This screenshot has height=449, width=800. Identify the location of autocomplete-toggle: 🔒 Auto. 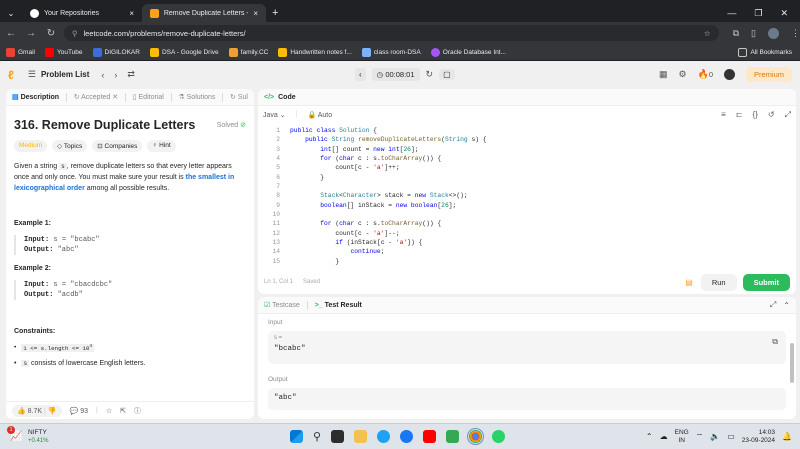
(319, 115).